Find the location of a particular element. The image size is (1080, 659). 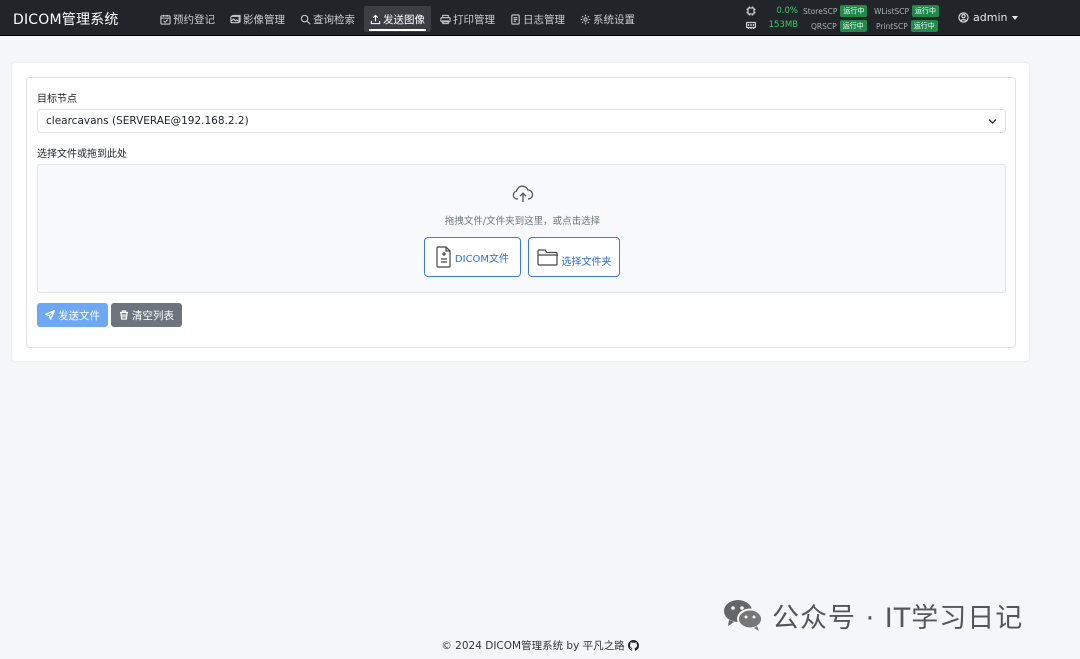

upload-icon is located at coordinates (375, 19).